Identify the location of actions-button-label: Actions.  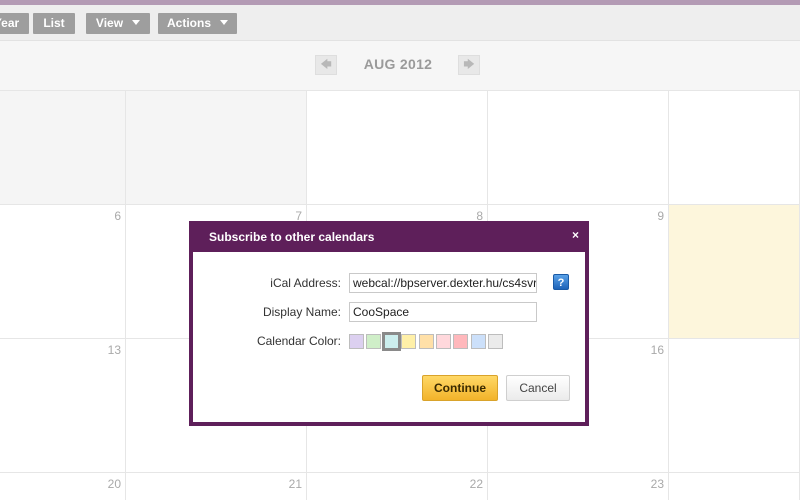
(188, 23).